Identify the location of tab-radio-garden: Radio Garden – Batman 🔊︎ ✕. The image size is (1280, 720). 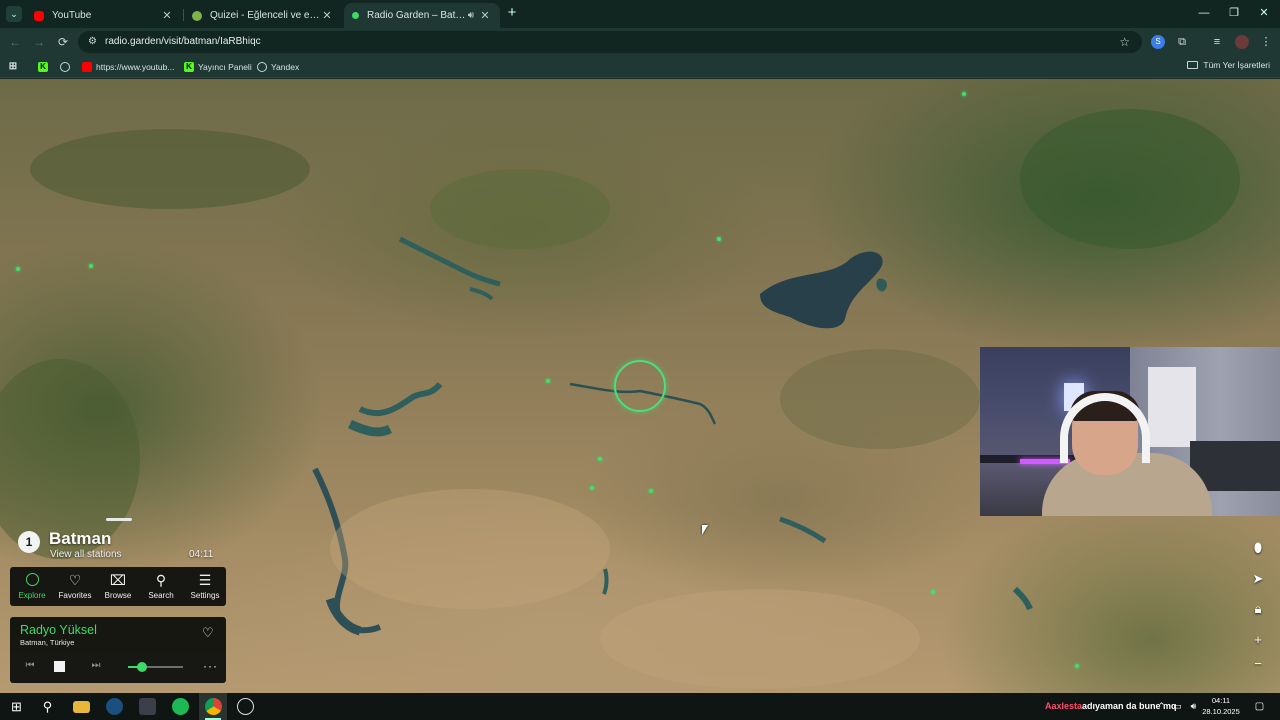
(422, 15).